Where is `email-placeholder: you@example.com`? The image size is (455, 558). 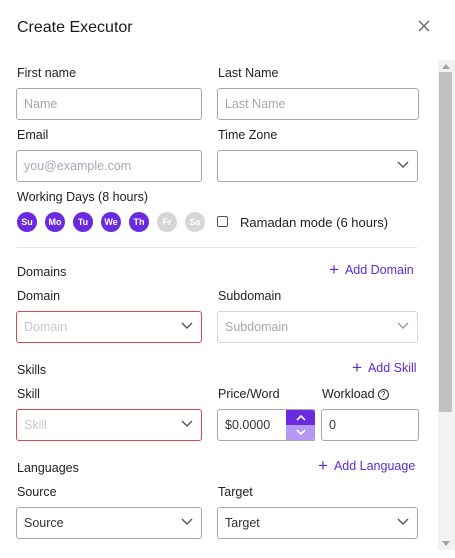
email-placeholder: you@example.com is located at coordinates (78, 166).